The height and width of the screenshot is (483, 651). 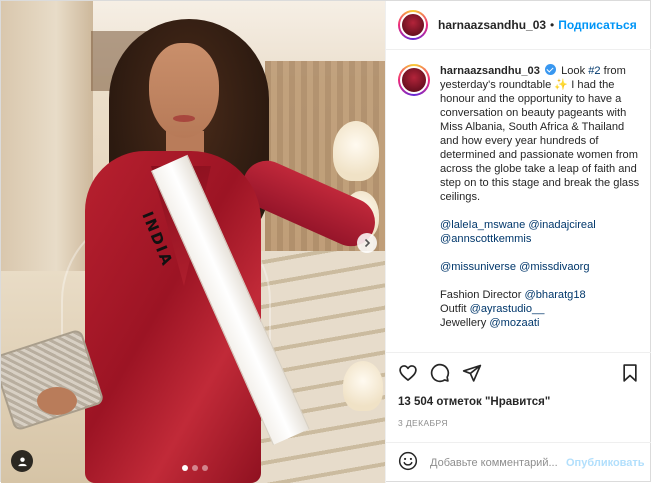 What do you see at coordinates (518, 372) in the screenshot?
I see `action-bar` at bounding box center [518, 372].